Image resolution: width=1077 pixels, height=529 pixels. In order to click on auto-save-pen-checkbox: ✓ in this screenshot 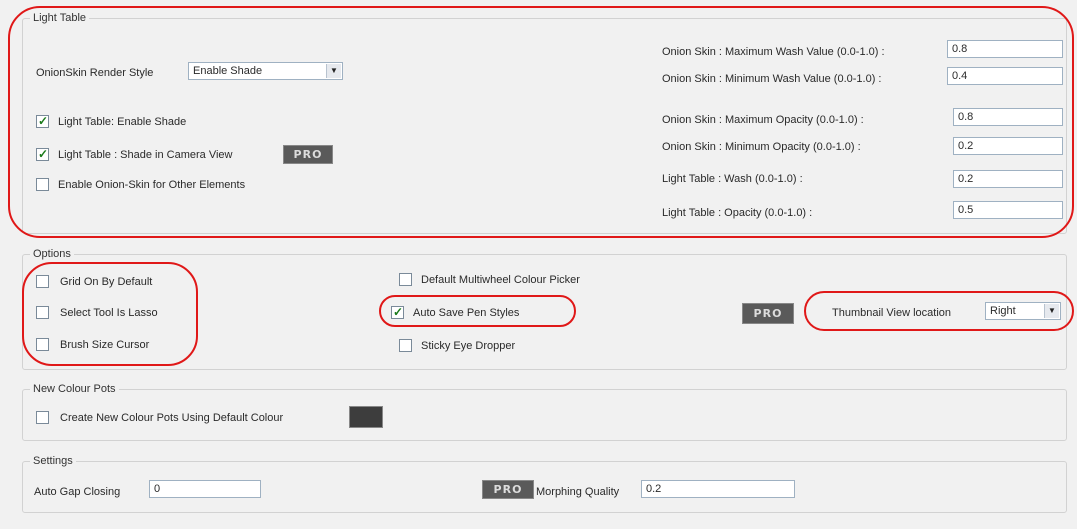, I will do `click(397, 312)`.